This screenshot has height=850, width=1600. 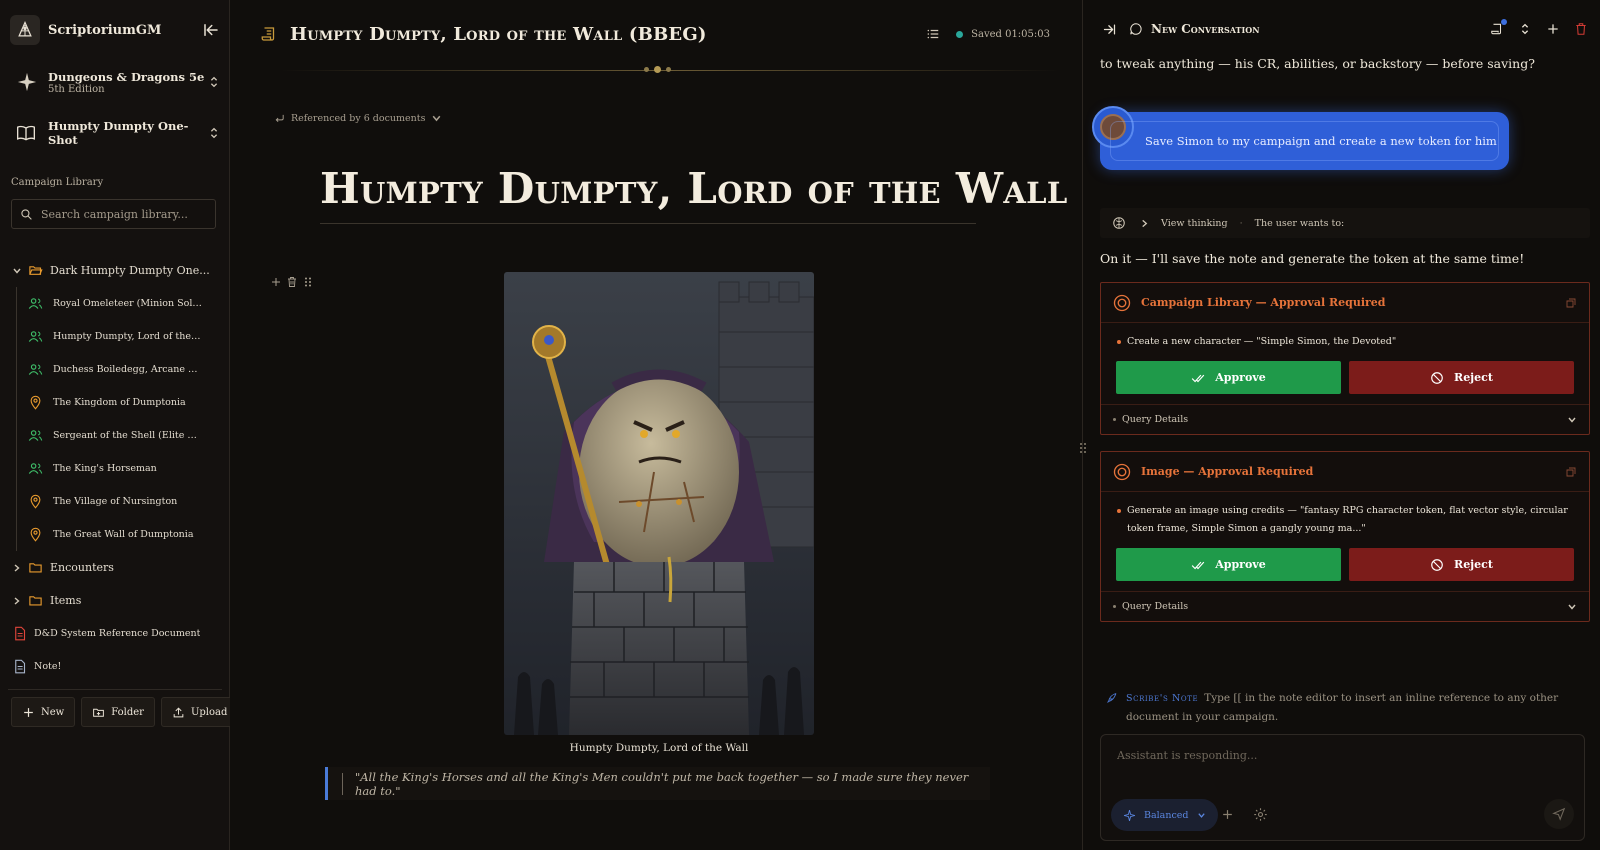 What do you see at coordinates (1198, 565) in the screenshot?
I see `double-check-icon` at bounding box center [1198, 565].